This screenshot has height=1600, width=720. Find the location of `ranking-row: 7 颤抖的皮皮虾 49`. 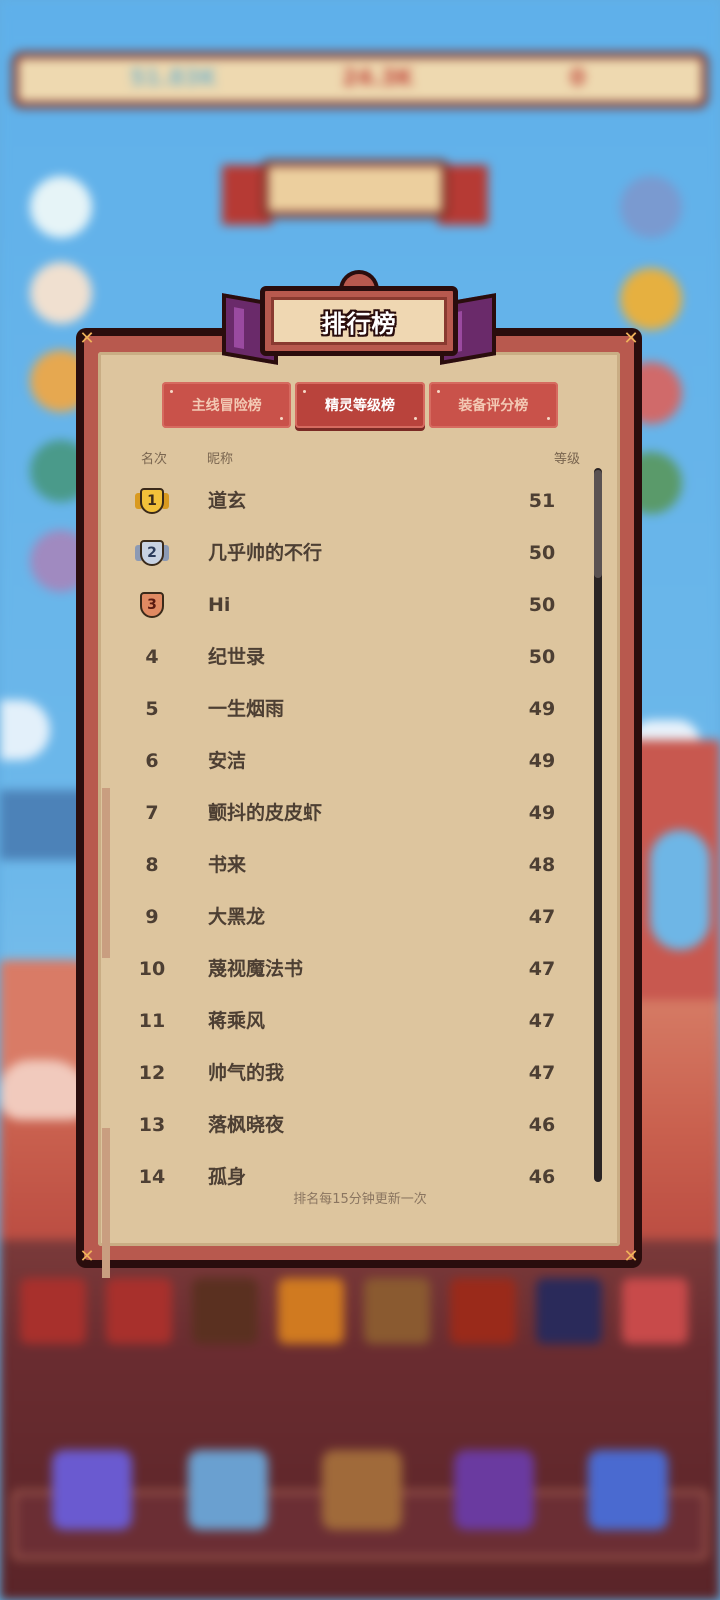

ranking-row: 7 颤抖的皮皮虾 49 is located at coordinates (355, 813).